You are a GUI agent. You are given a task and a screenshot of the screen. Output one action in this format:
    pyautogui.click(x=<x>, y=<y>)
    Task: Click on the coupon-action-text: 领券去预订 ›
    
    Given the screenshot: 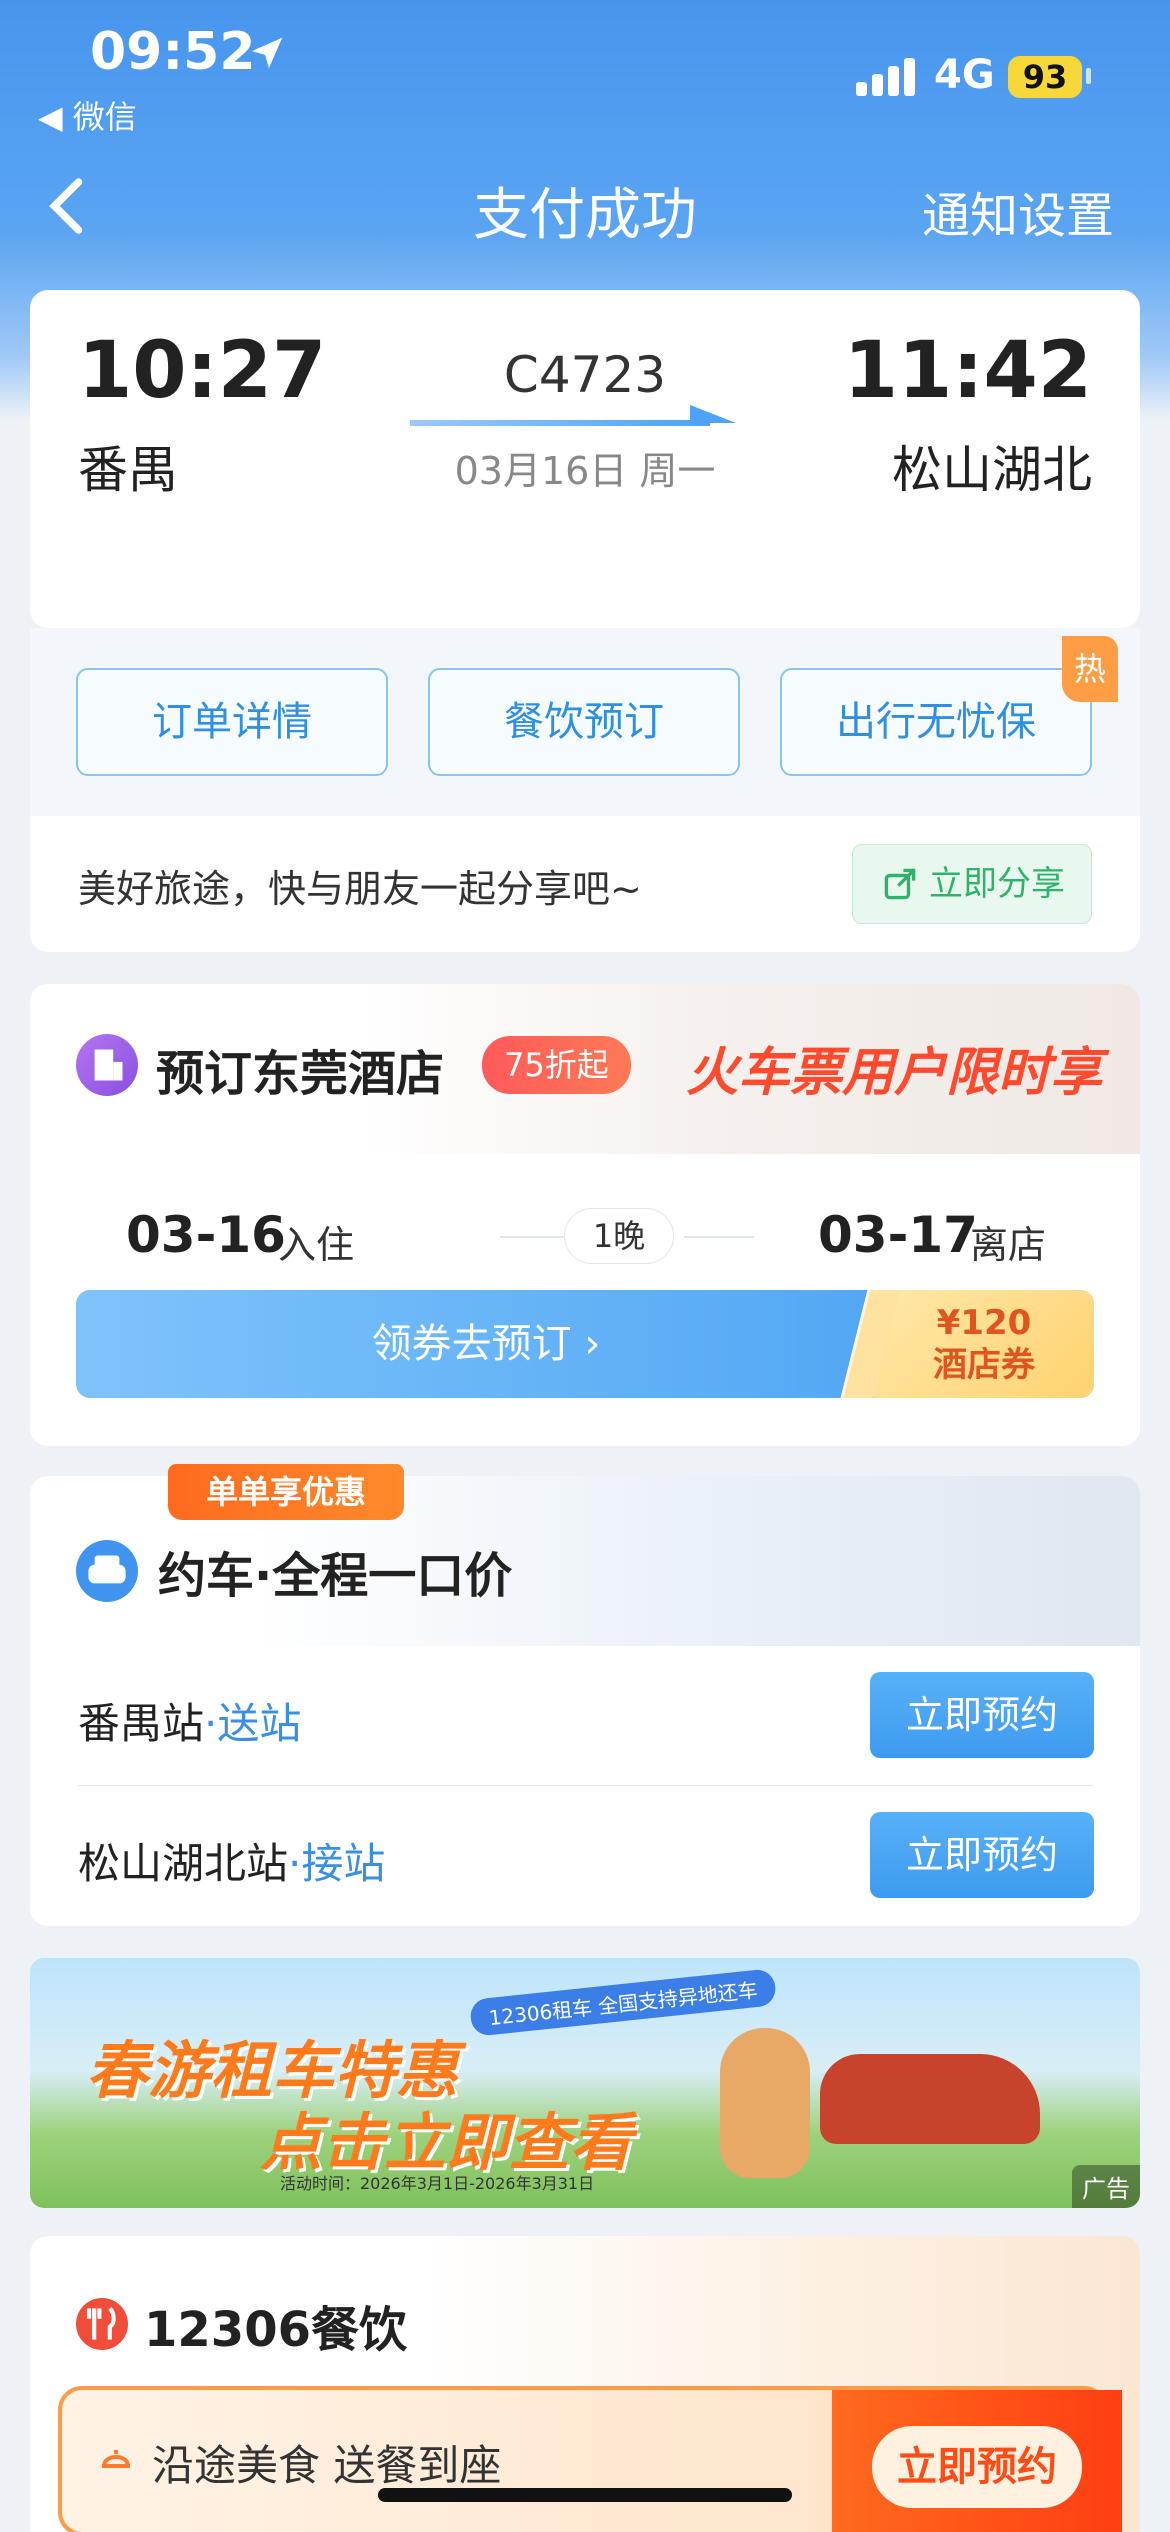 What is the action you would take?
    pyautogui.click(x=486, y=1344)
    